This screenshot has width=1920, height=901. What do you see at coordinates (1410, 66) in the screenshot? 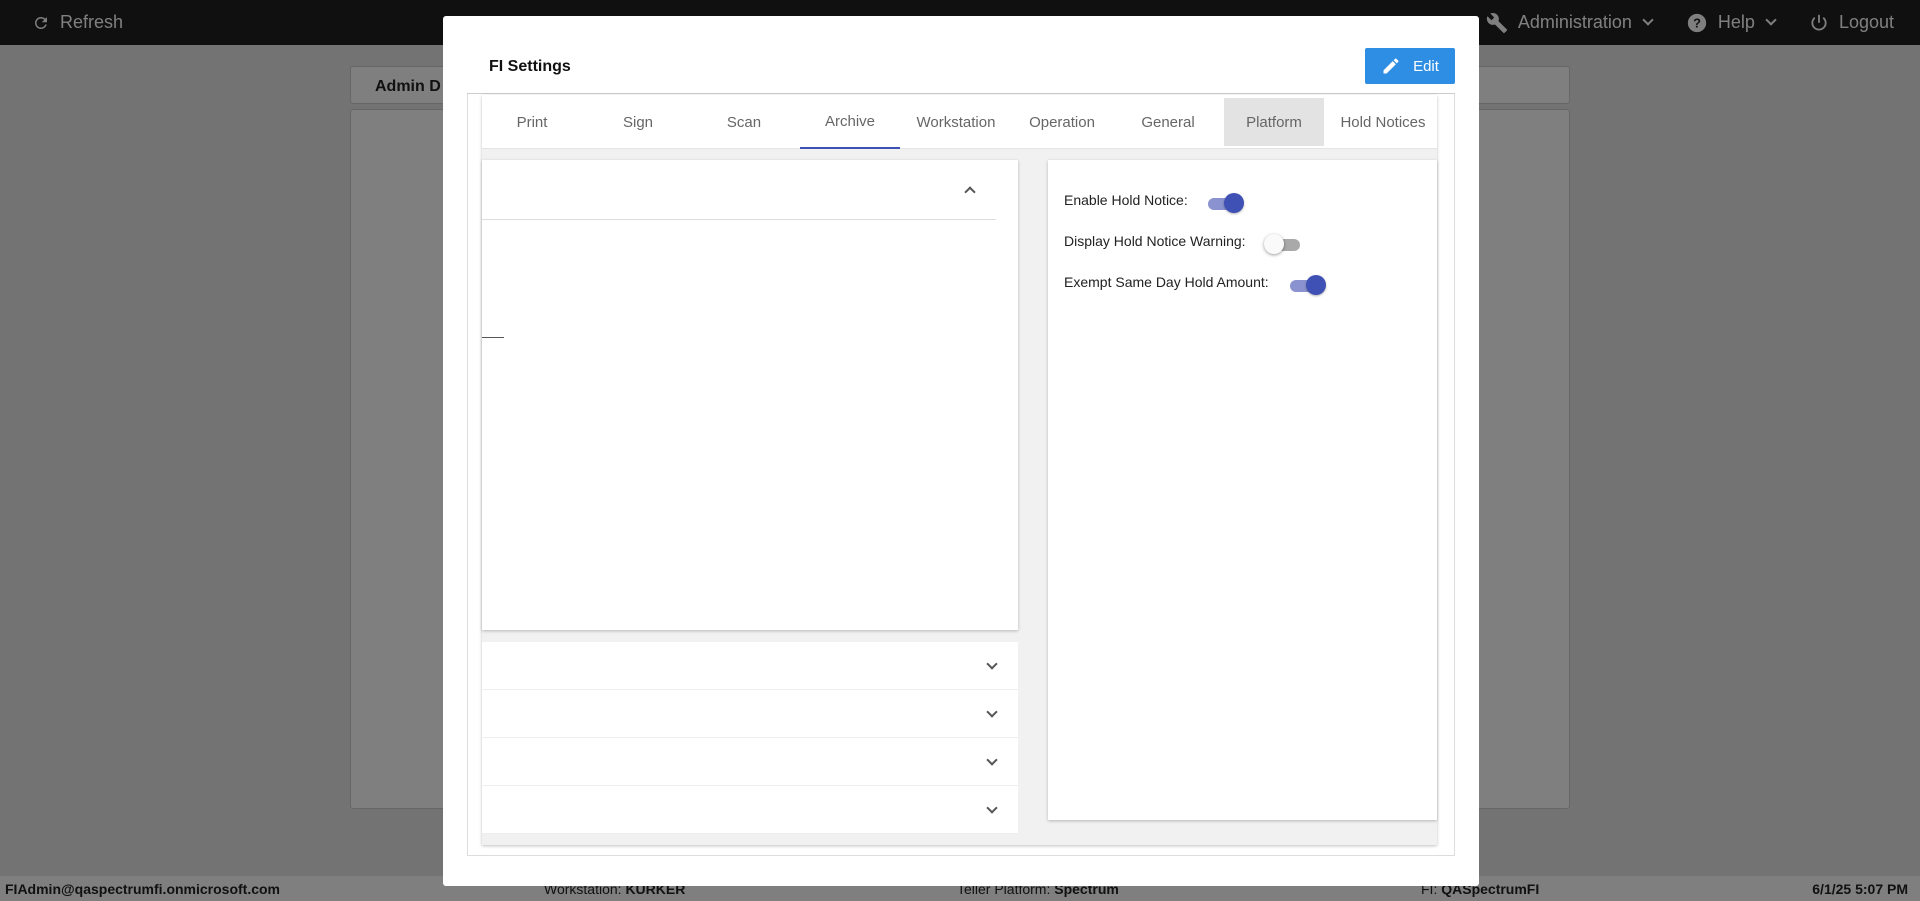
I see `edit-button: Edit` at bounding box center [1410, 66].